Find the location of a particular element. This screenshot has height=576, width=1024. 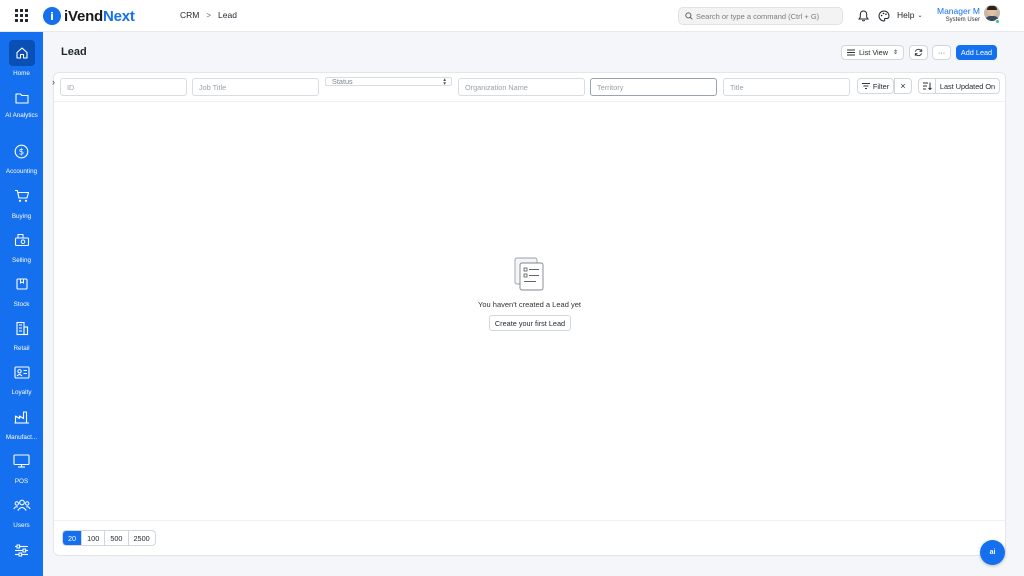

sidebar-item-buying: Buying is located at coordinates (21, 202).